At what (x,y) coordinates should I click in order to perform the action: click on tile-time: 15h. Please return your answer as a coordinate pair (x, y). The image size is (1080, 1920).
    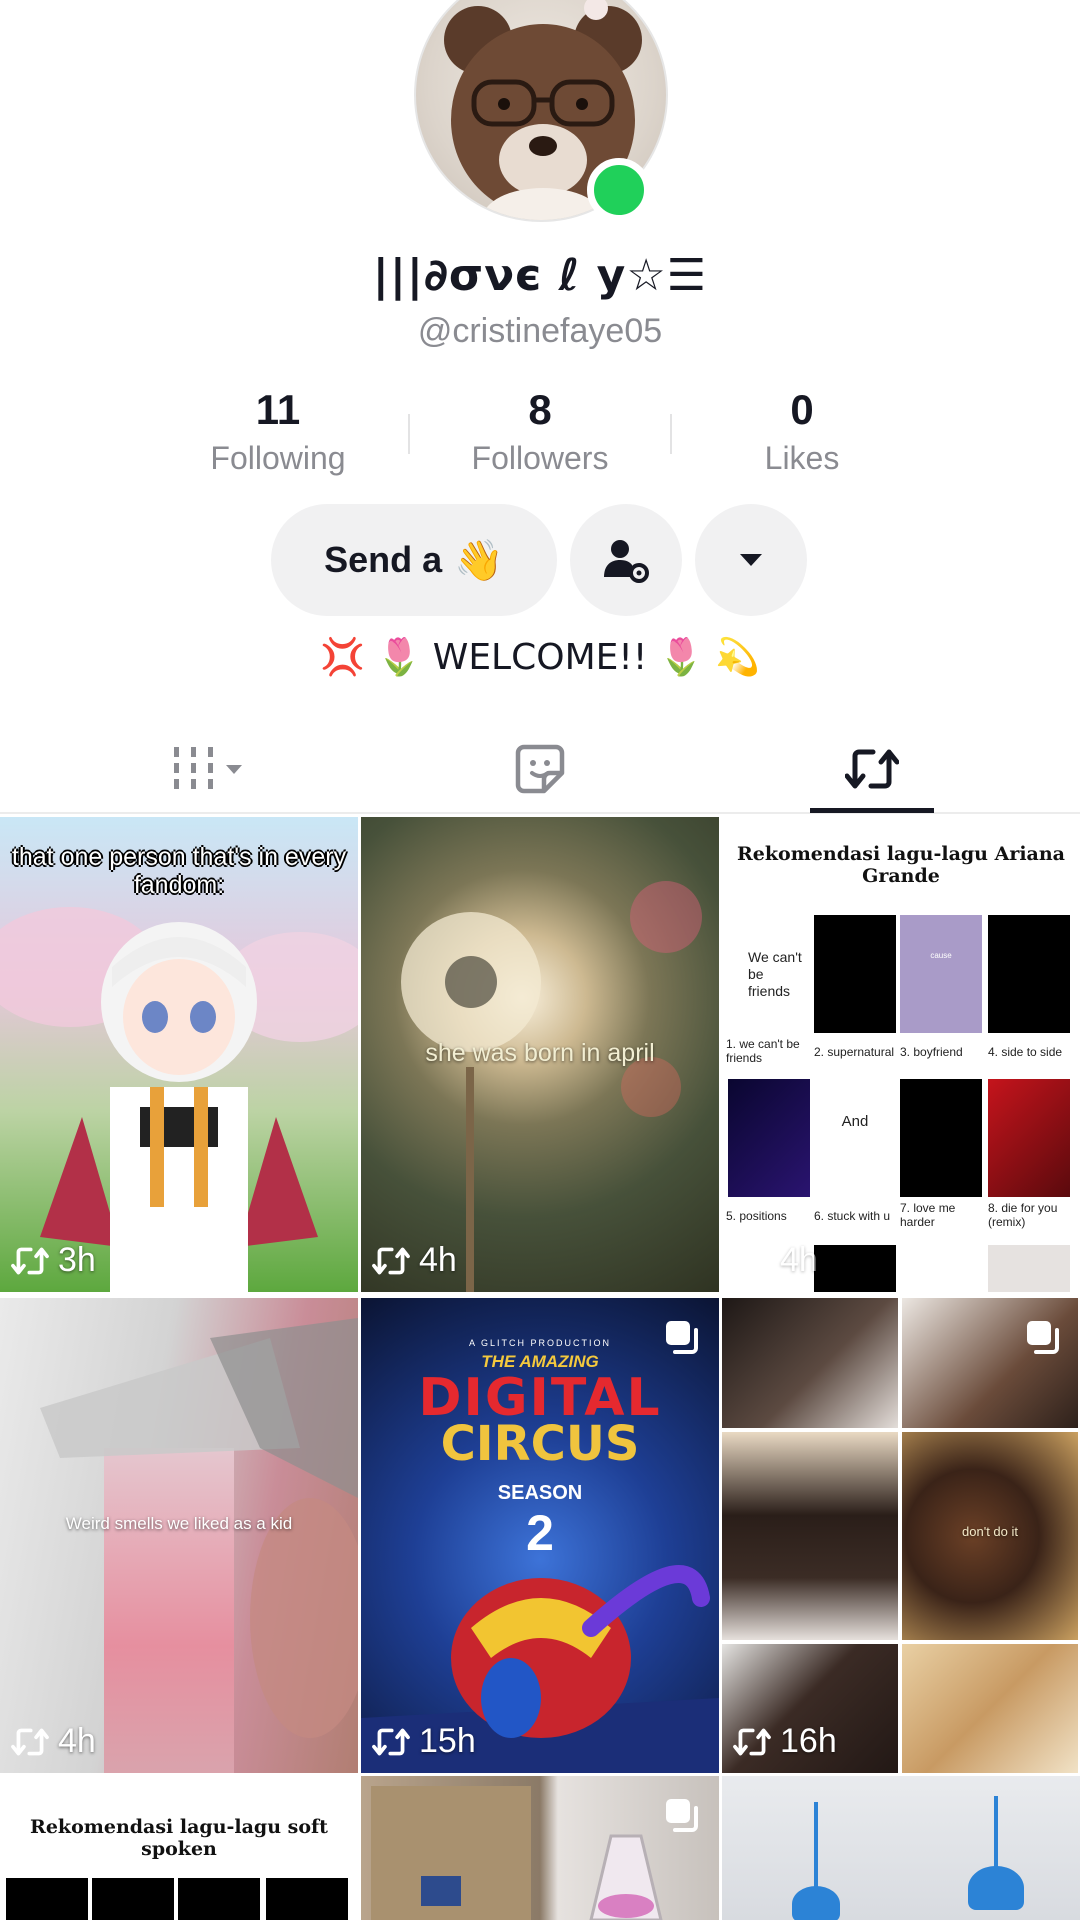
    Looking at the image, I should click on (447, 1741).